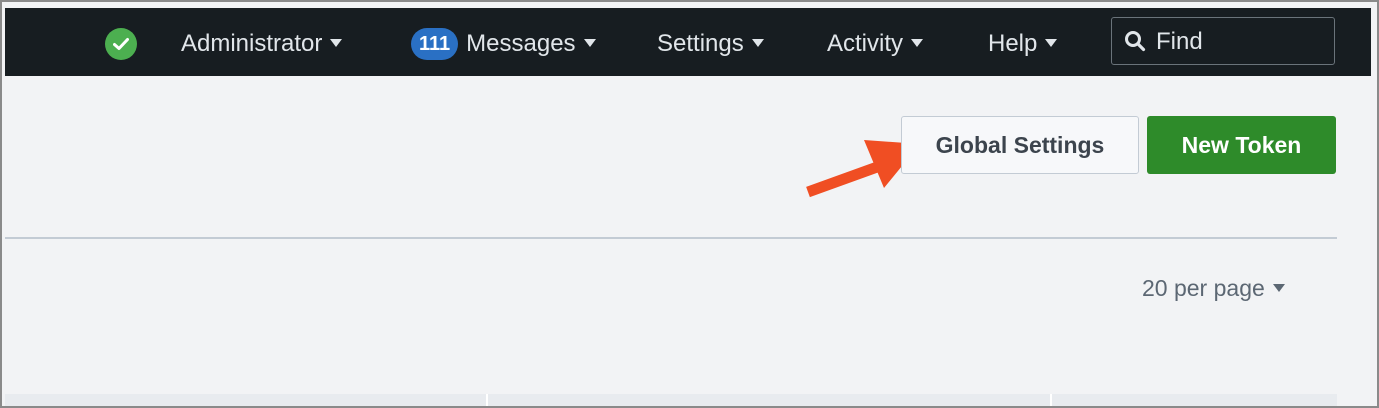 This screenshot has width=1379, height=408. I want to click on search-icon, so click(1135, 41).